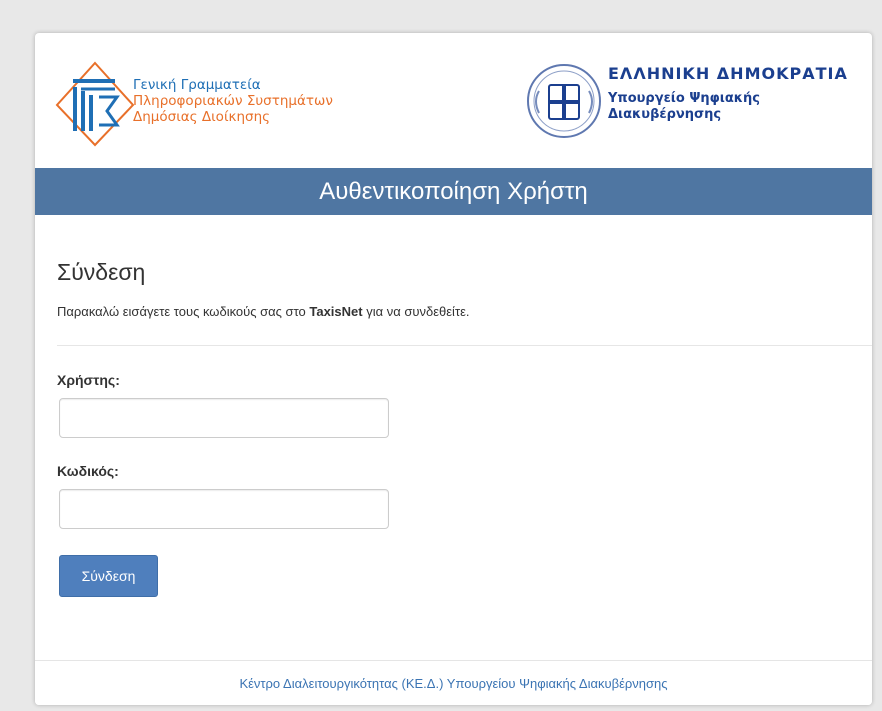 This screenshot has width=882, height=711. Describe the element at coordinates (684, 98) in the screenshot. I see `ministry-line-2: Υπουργείο Ψηφιακής` at that location.